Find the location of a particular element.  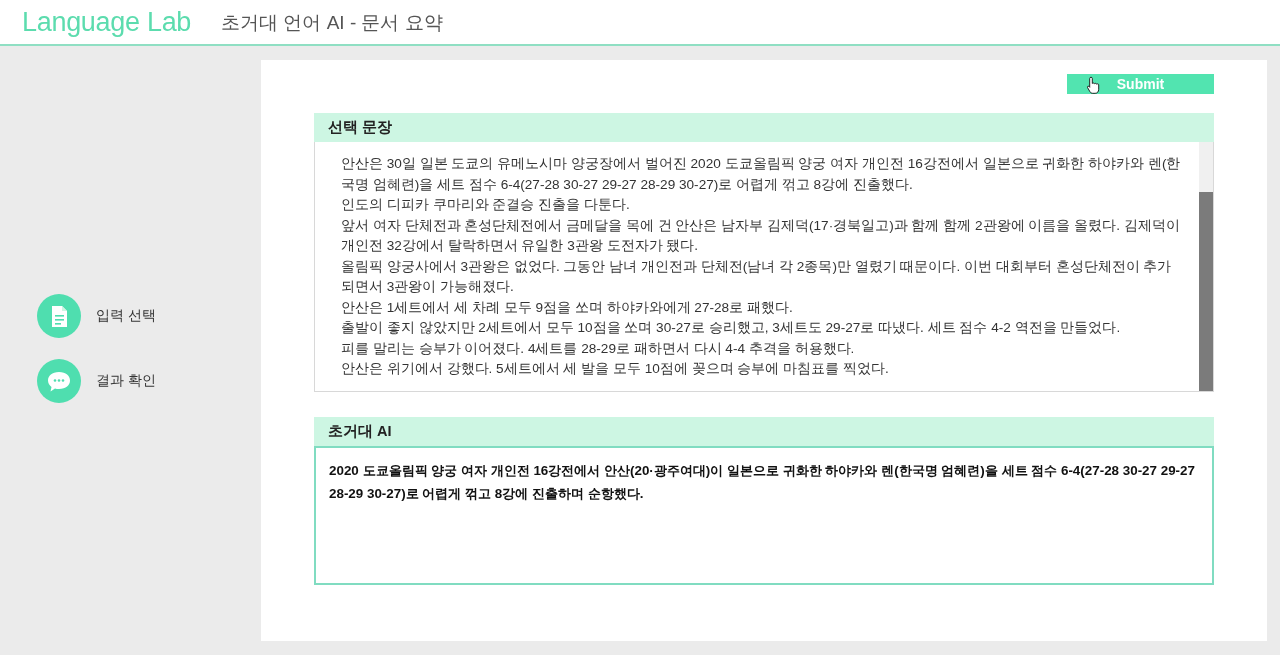

sentence-text: 앞서 여자 단체전과 혼성단체전에서 금메달을 목에 건 안산은 남자부 김제덕(17·경북일고)과 함께 함께 2관왕에 이름을 올렸다. 김제덕이 개인전 32강에서 탈락하면서 유일한 3관왕 도전자가 됐다. is located at coordinates (761, 235).